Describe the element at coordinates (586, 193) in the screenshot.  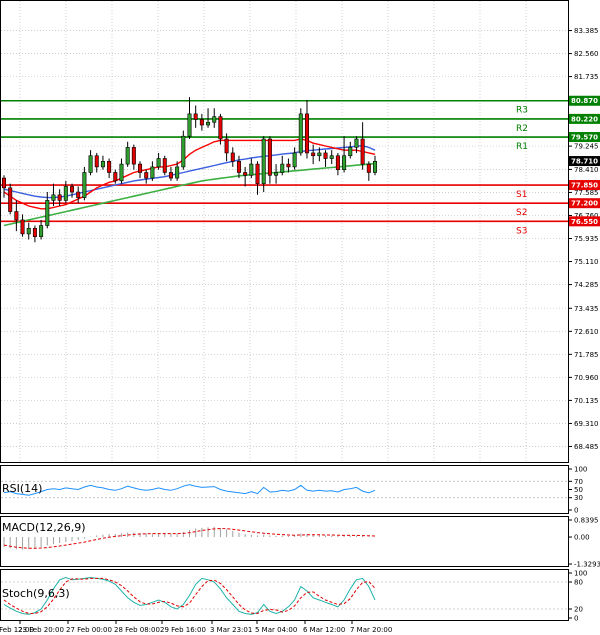
I see `price-tick-label: 77.585` at that location.